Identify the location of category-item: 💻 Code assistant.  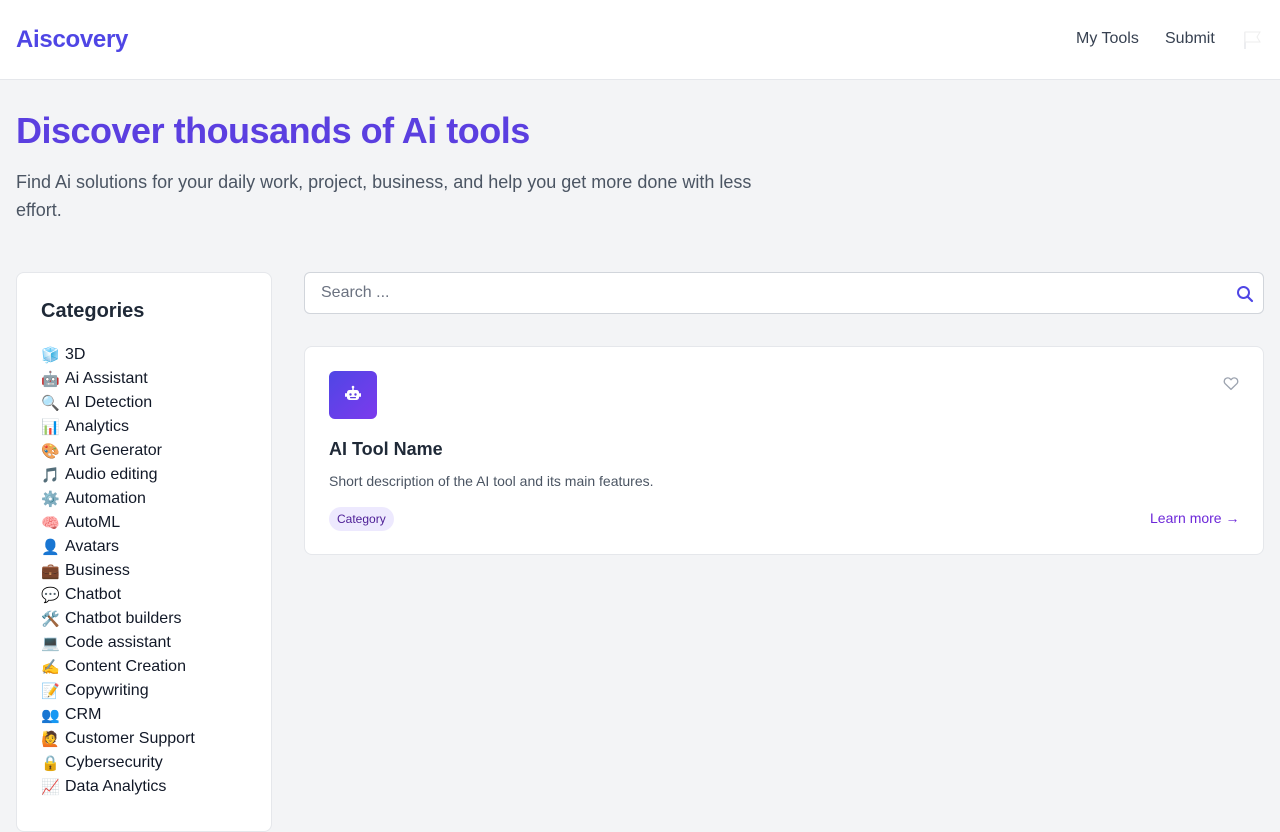
(118, 643).